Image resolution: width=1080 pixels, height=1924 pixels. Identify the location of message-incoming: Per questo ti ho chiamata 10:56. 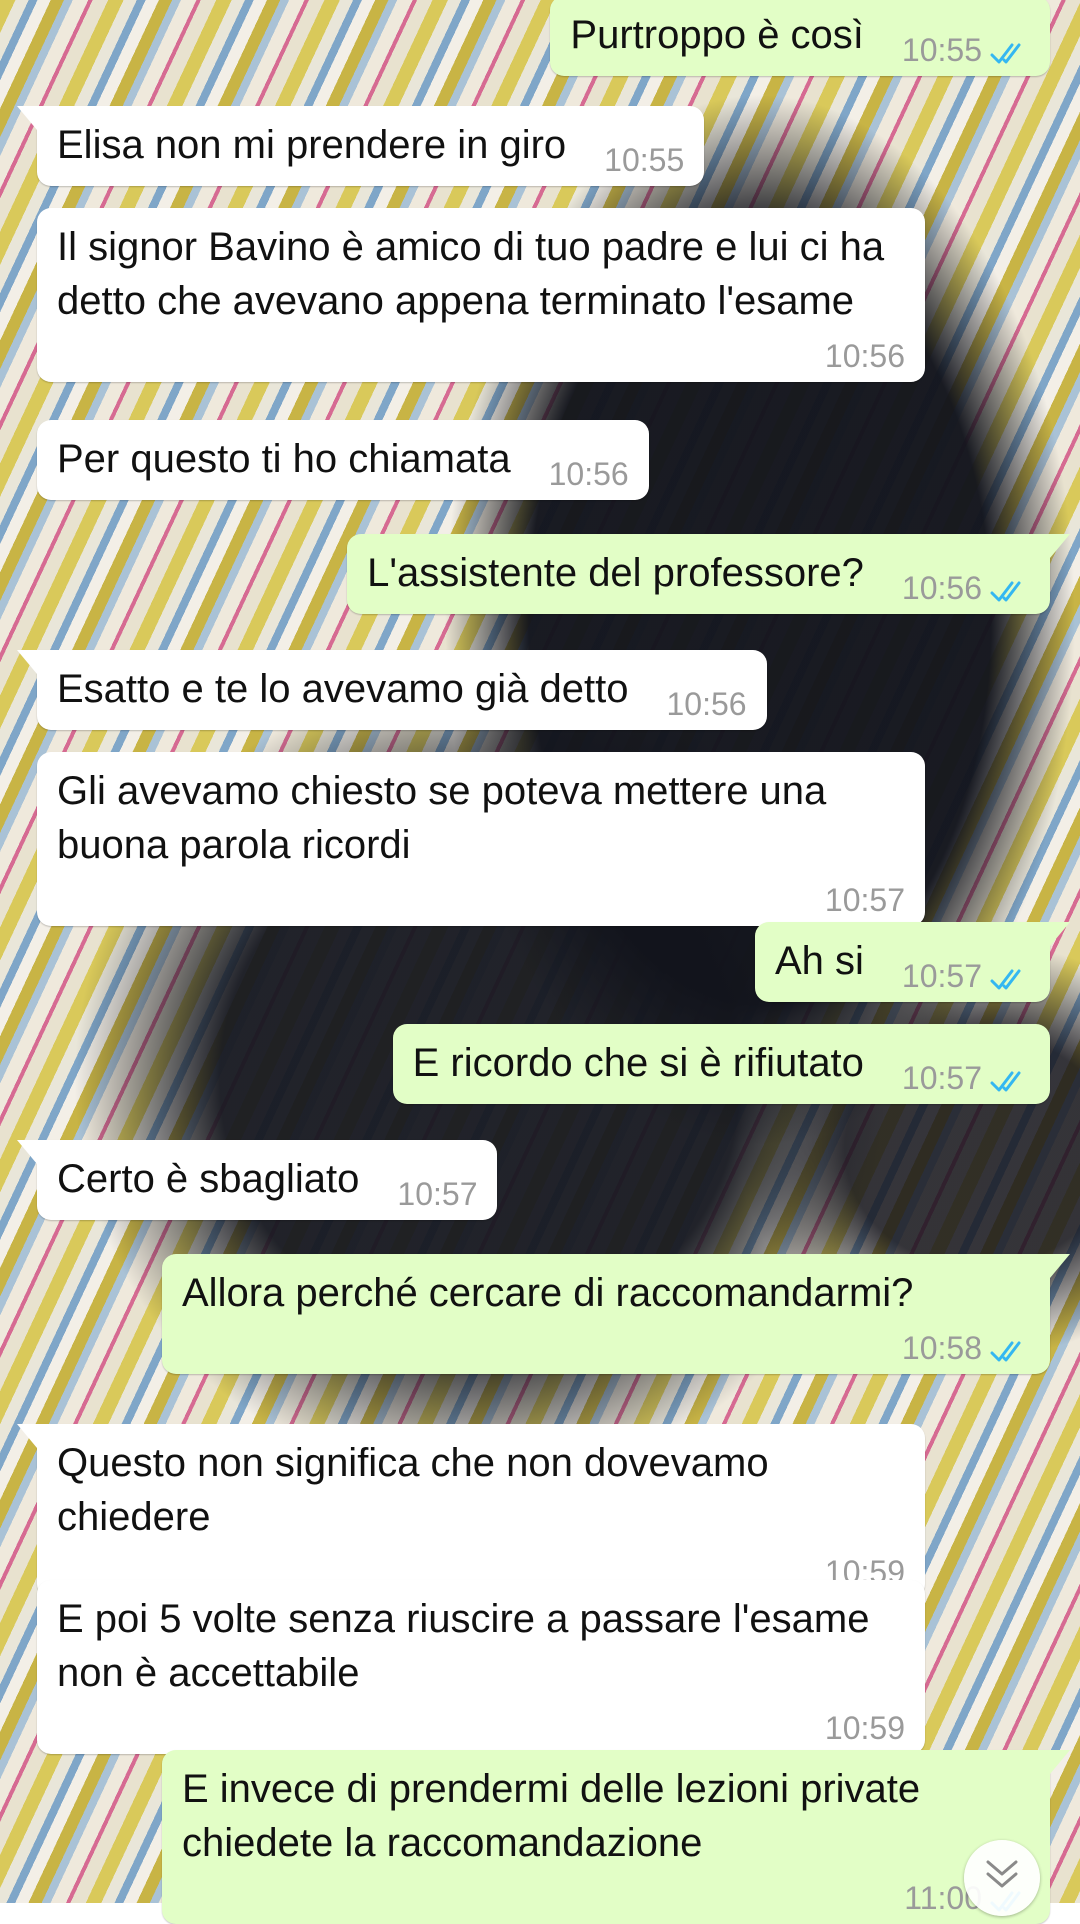
(343, 460).